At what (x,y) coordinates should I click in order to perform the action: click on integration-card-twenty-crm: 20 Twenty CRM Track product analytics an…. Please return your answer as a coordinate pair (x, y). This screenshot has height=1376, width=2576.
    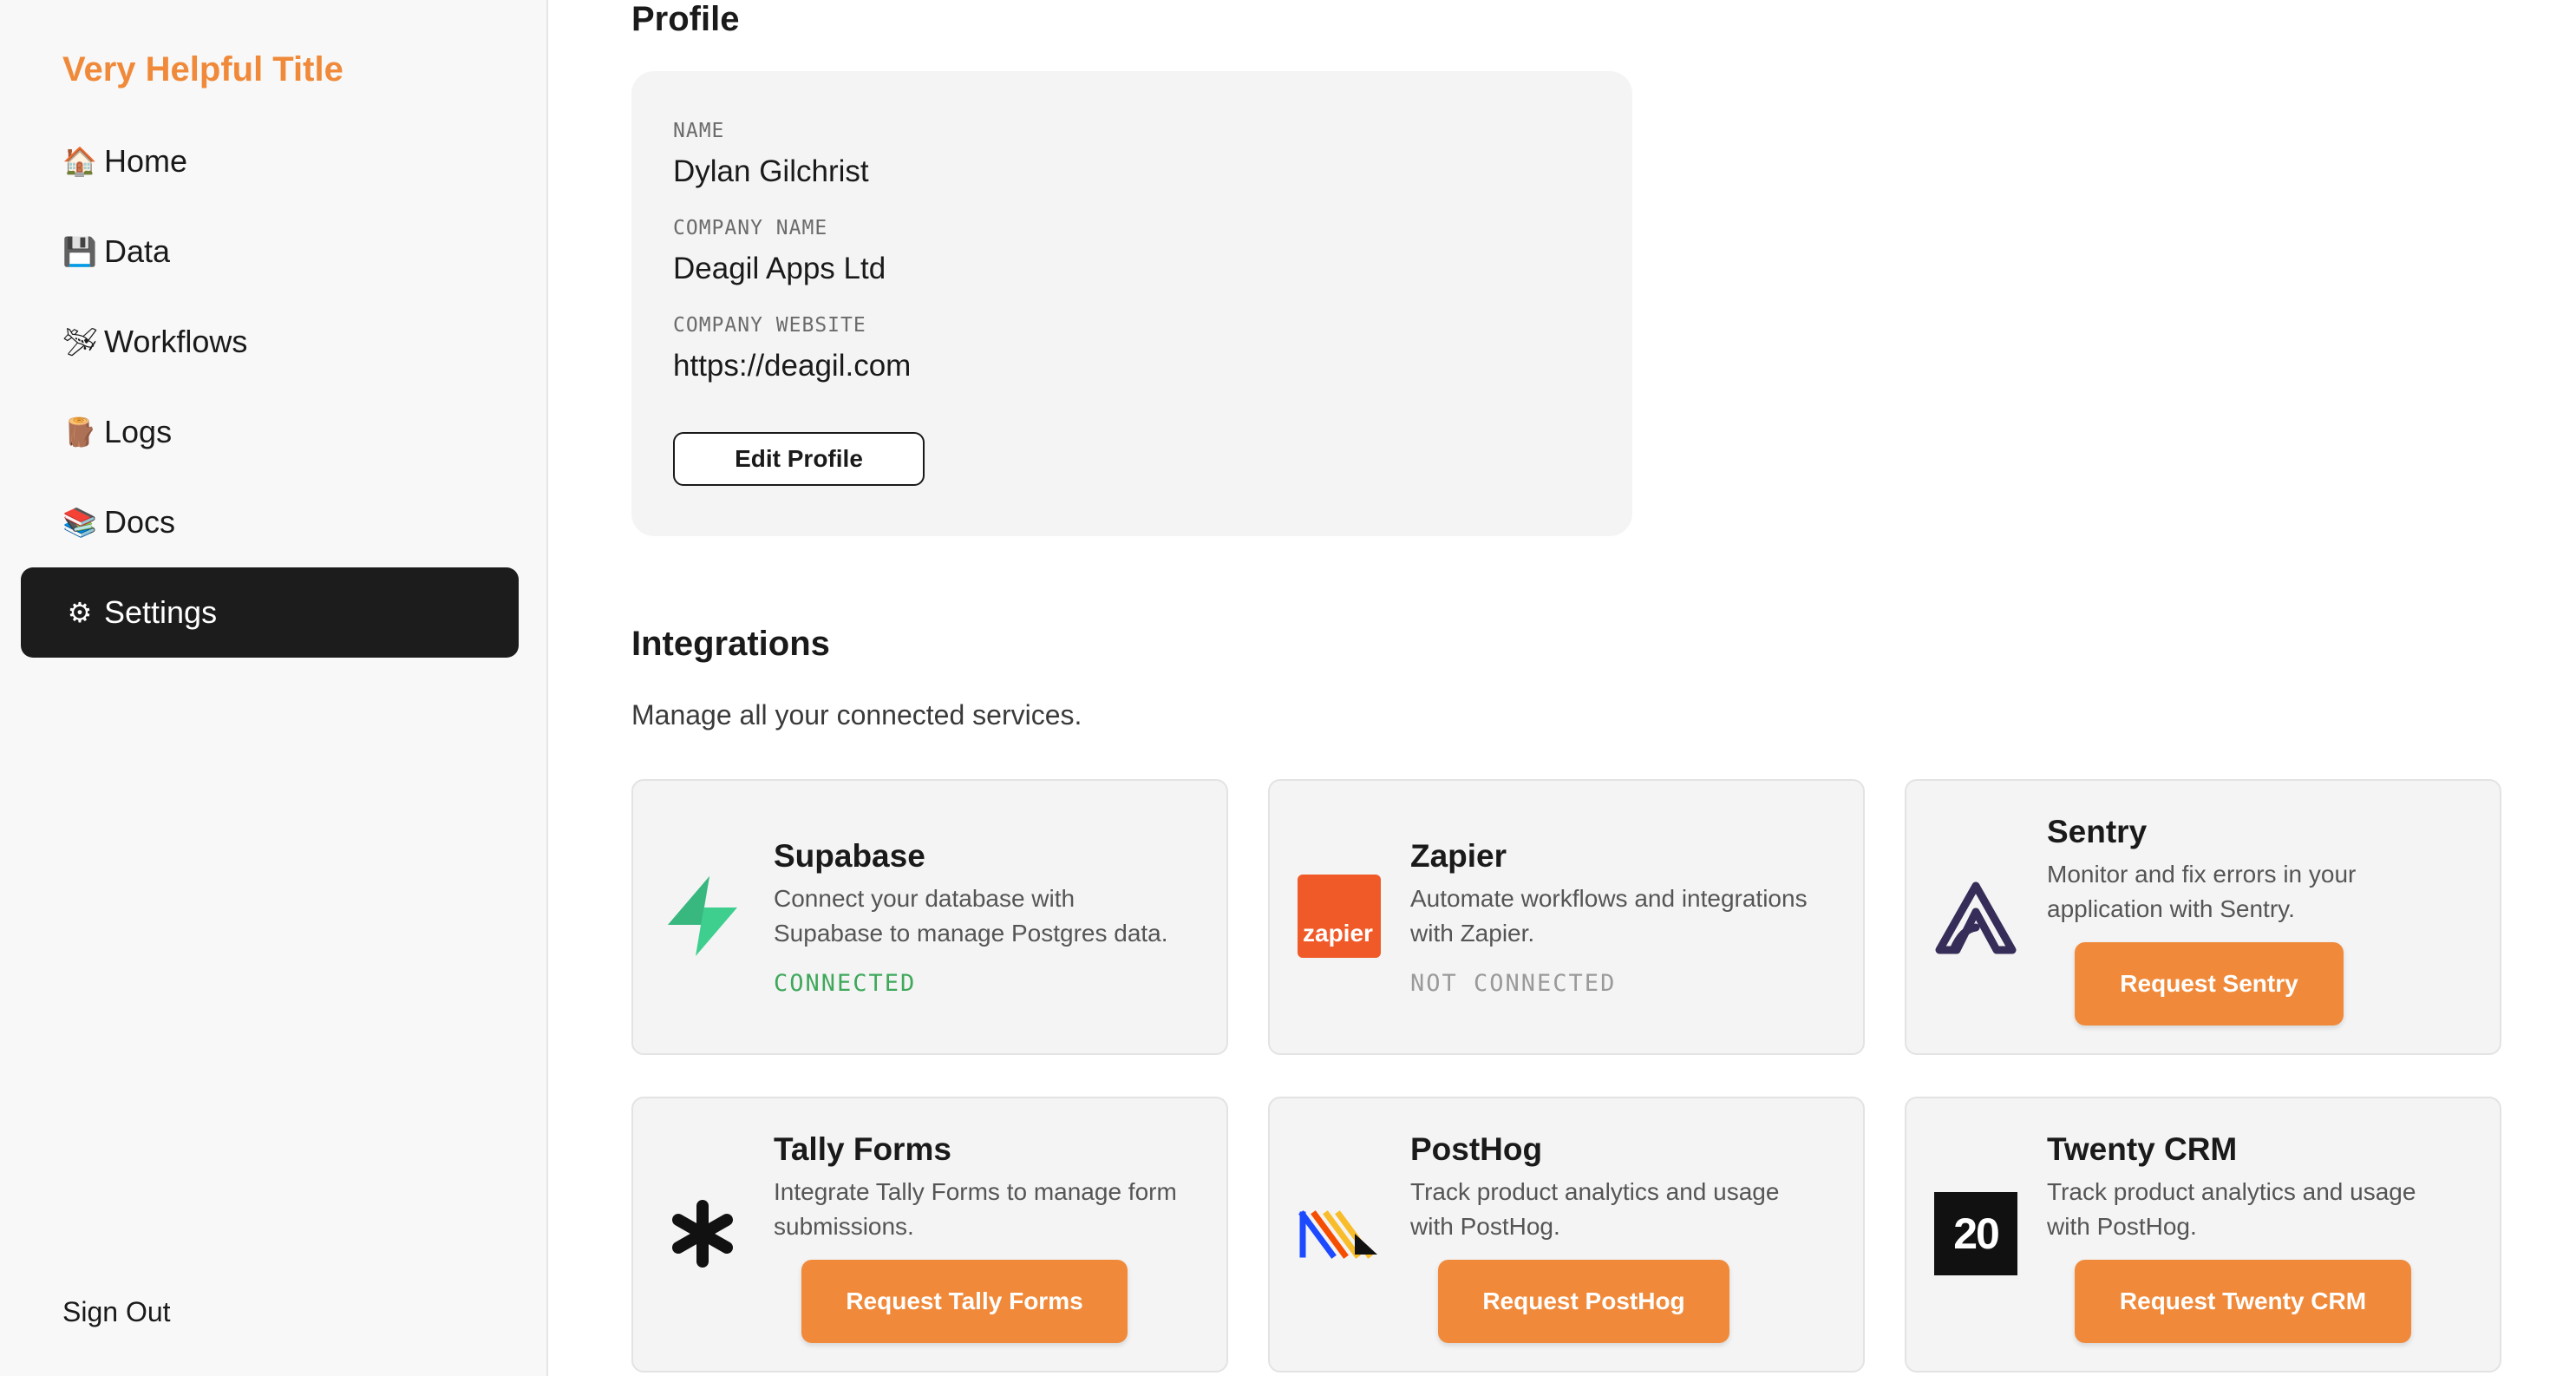
    Looking at the image, I should click on (2203, 1235).